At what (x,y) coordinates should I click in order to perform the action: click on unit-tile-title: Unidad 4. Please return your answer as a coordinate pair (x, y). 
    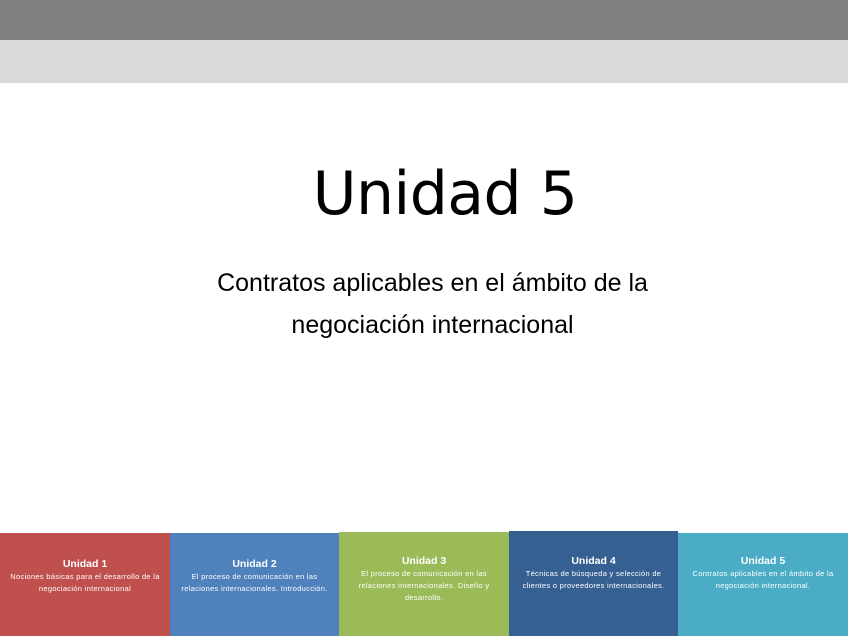
    Looking at the image, I should click on (593, 561).